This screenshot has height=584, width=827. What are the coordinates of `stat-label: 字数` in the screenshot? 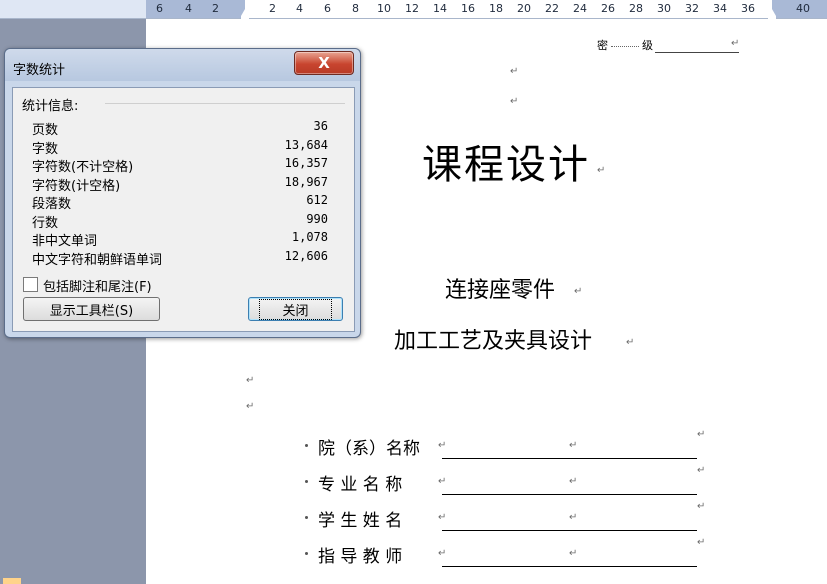 It's located at (45, 149).